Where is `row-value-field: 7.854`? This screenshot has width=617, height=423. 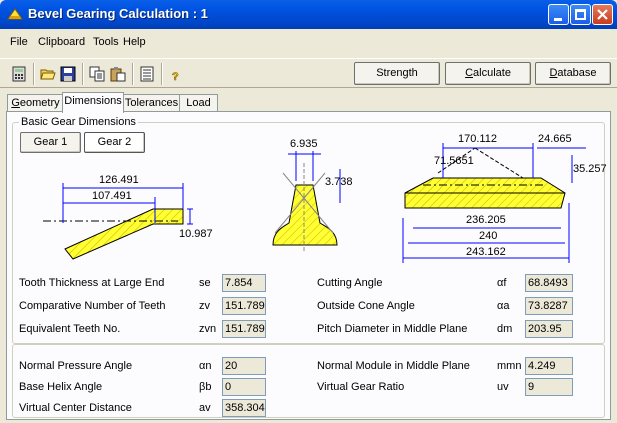 row-value-field: 7.854 is located at coordinates (244, 283).